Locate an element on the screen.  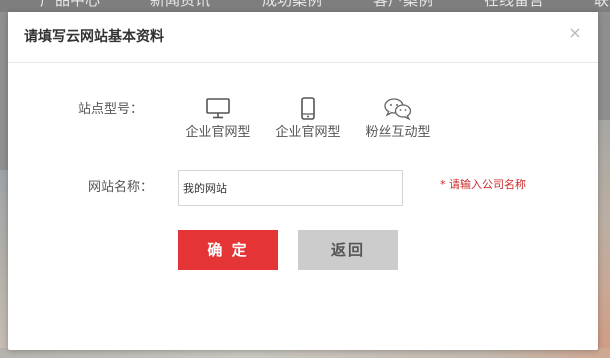
confirm-button: 确 定 is located at coordinates (228, 250).